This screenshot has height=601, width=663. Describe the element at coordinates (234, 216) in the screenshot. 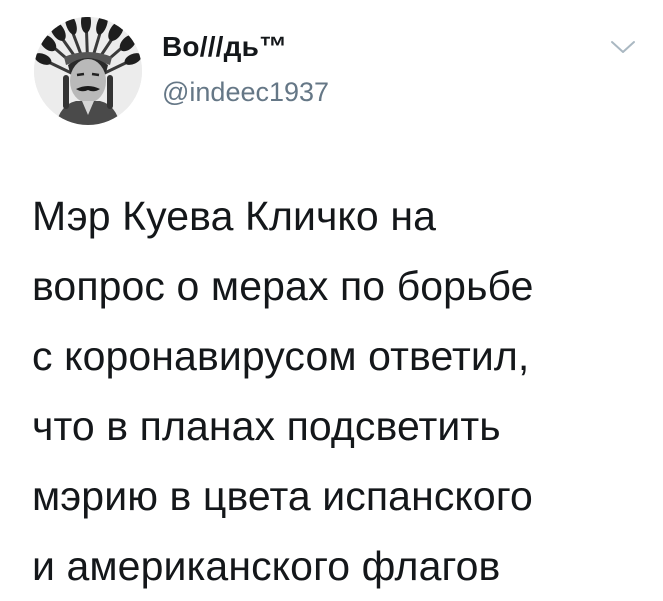

I see `tweet-line: Мэр Куева Кличко на` at that location.